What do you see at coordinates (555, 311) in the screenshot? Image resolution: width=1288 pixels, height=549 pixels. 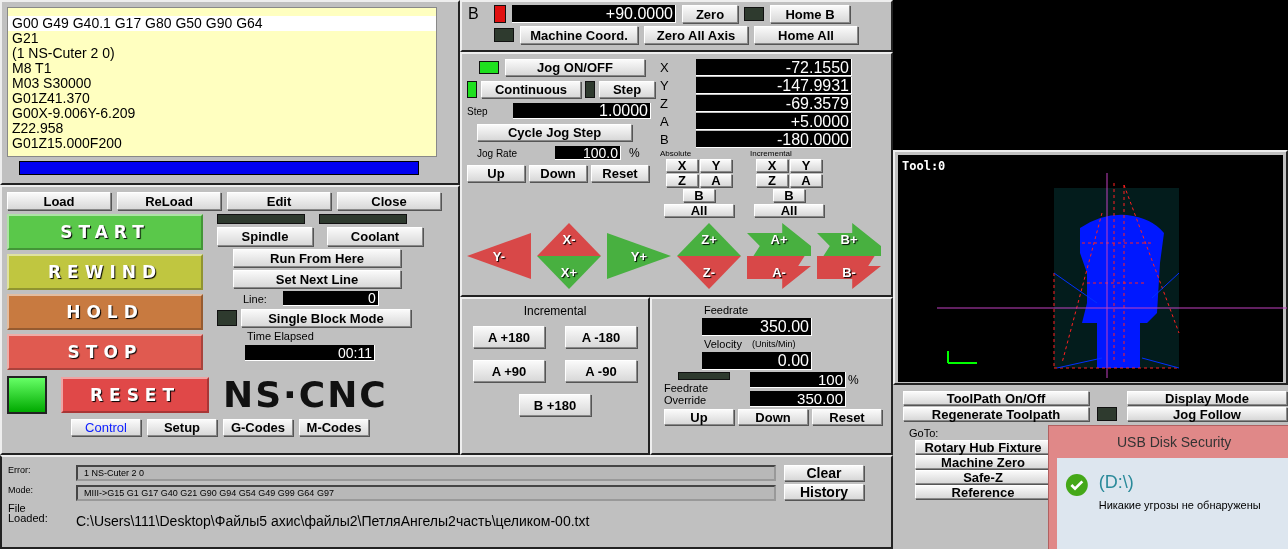 I see `incremental-title: Incremental` at bounding box center [555, 311].